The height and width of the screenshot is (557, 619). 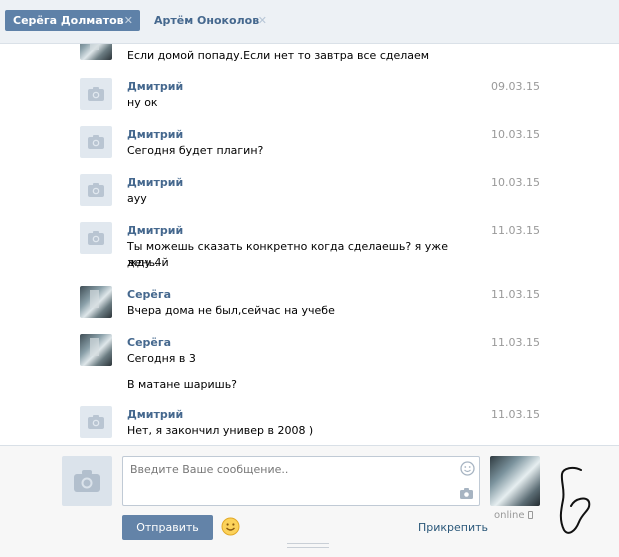 I want to click on message-item: Дмитрий 10.03.15 ауу, so click(x=310, y=194).